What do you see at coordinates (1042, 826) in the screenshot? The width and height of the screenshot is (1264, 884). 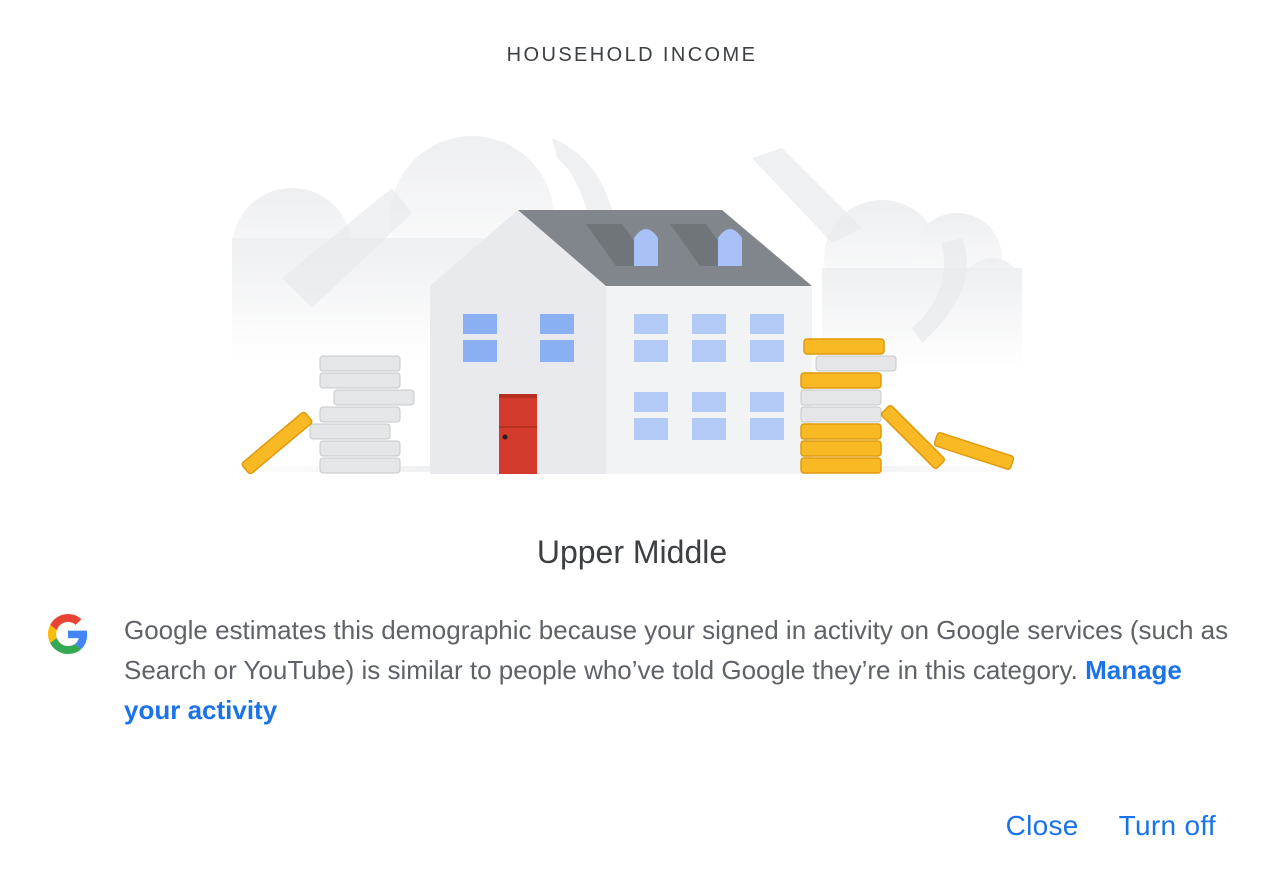 I see `close-button: Close` at bounding box center [1042, 826].